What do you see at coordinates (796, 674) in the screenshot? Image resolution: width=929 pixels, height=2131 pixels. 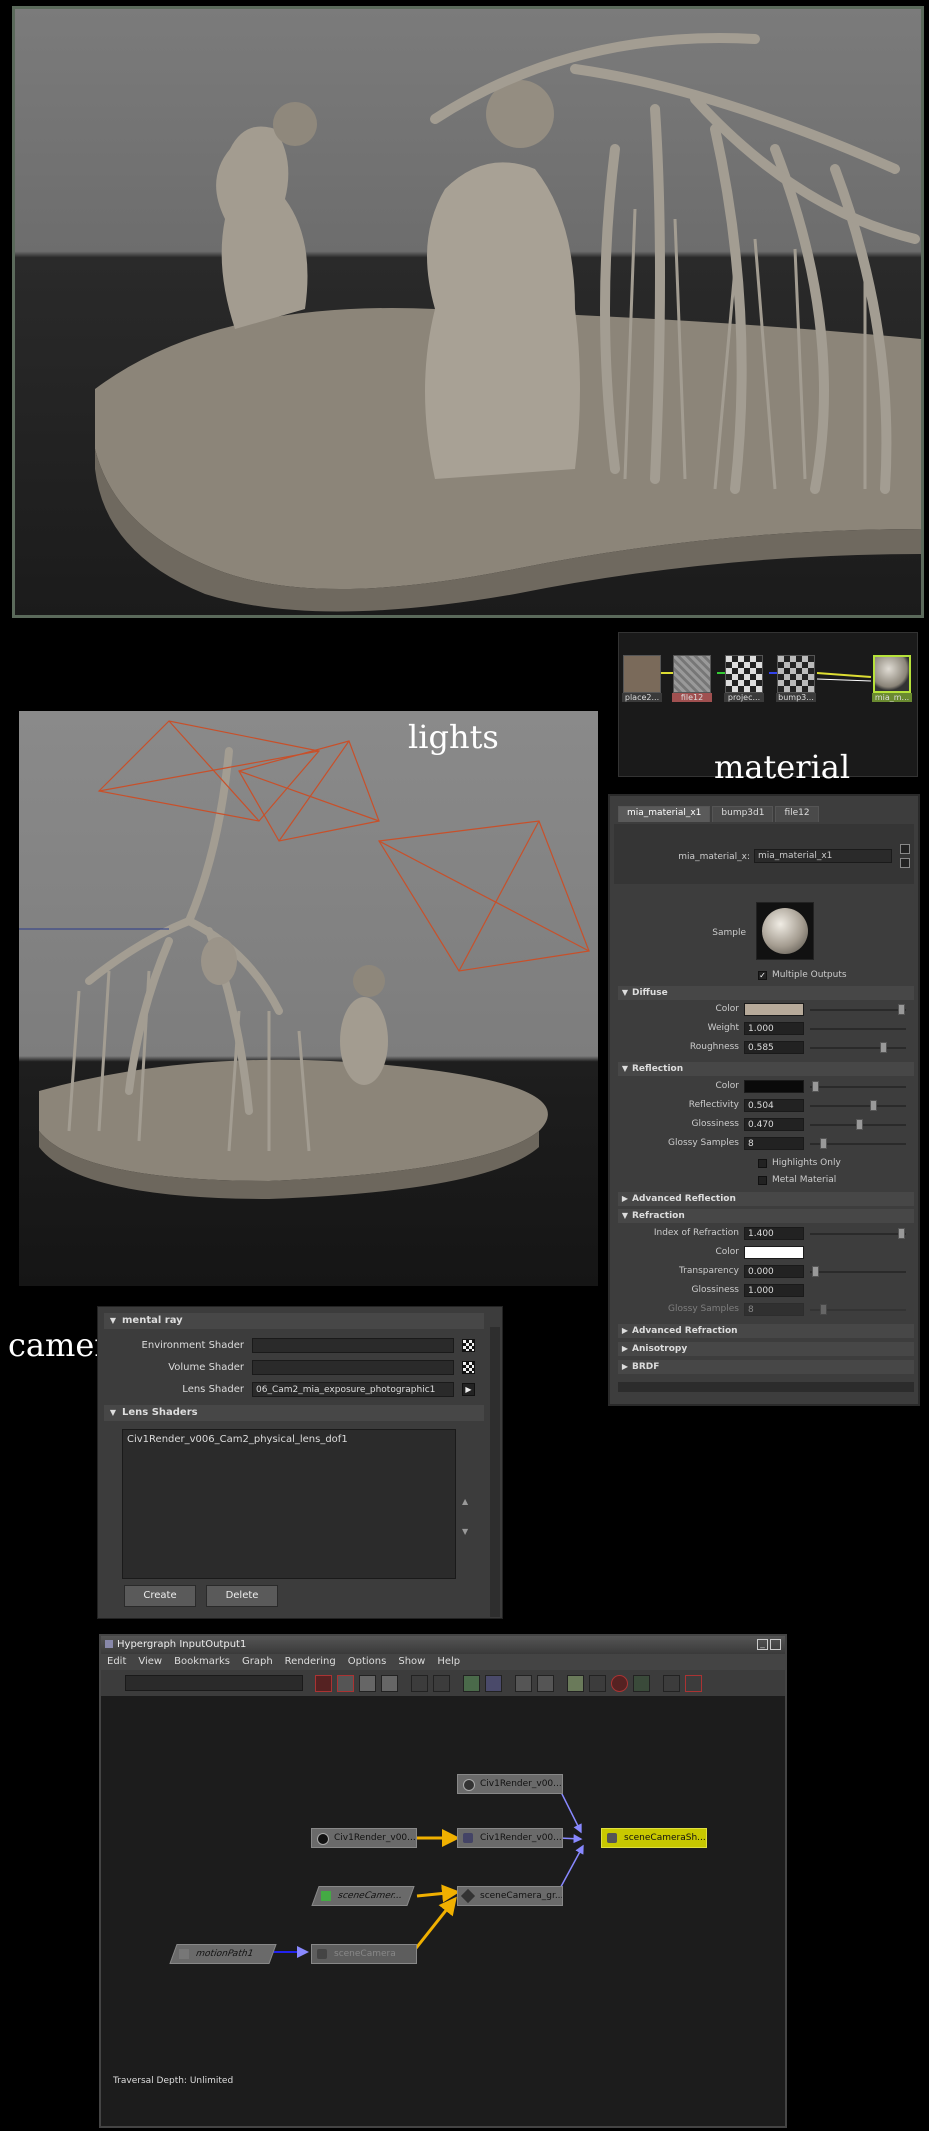 I see `swatch-bump3d` at bounding box center [796, 674].